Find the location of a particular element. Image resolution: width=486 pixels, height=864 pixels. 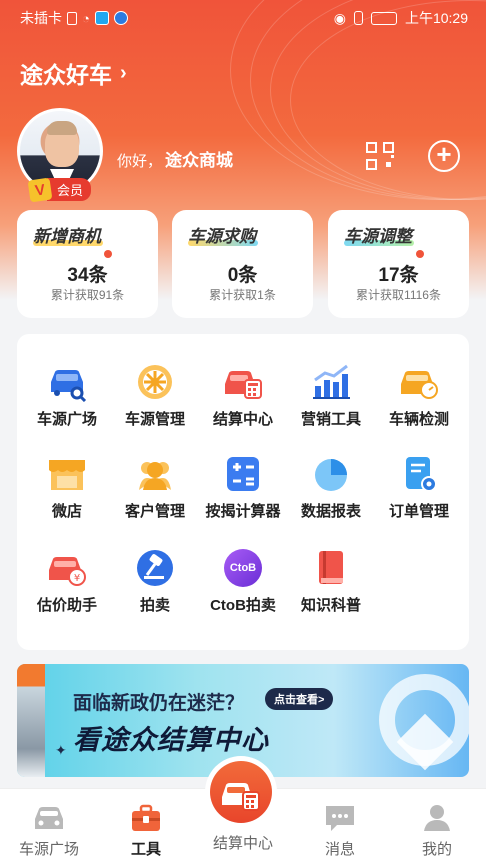

carrier-text: 未插卡 is located at coordinates (41, 18).